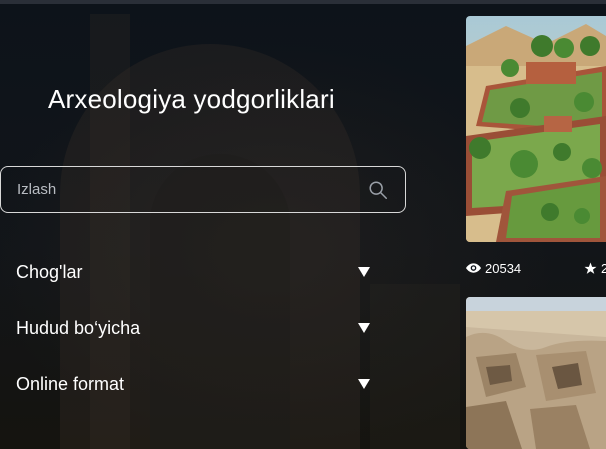 Image resolution: width=606 pixels, height=449 pixels. I want to click on rating-stat: 2, so click(595, 268).